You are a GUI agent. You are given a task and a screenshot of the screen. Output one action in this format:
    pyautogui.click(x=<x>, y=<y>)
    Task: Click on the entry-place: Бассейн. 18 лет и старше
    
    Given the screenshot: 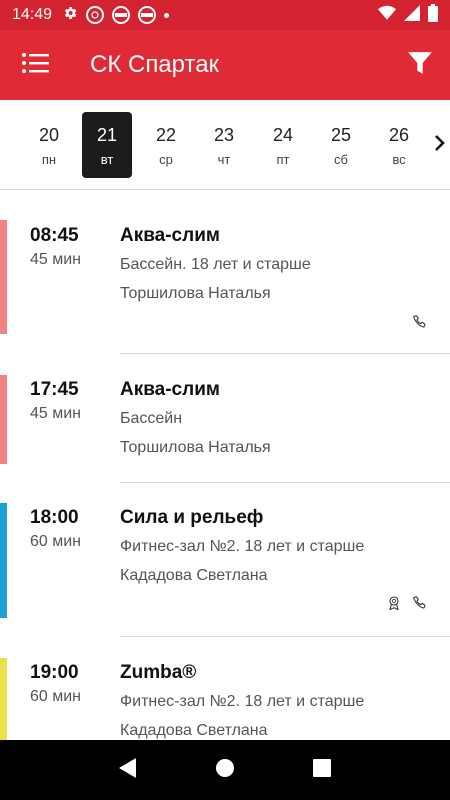 What is the action you would take?
    pyautogui.click(x=215, y=264)
    